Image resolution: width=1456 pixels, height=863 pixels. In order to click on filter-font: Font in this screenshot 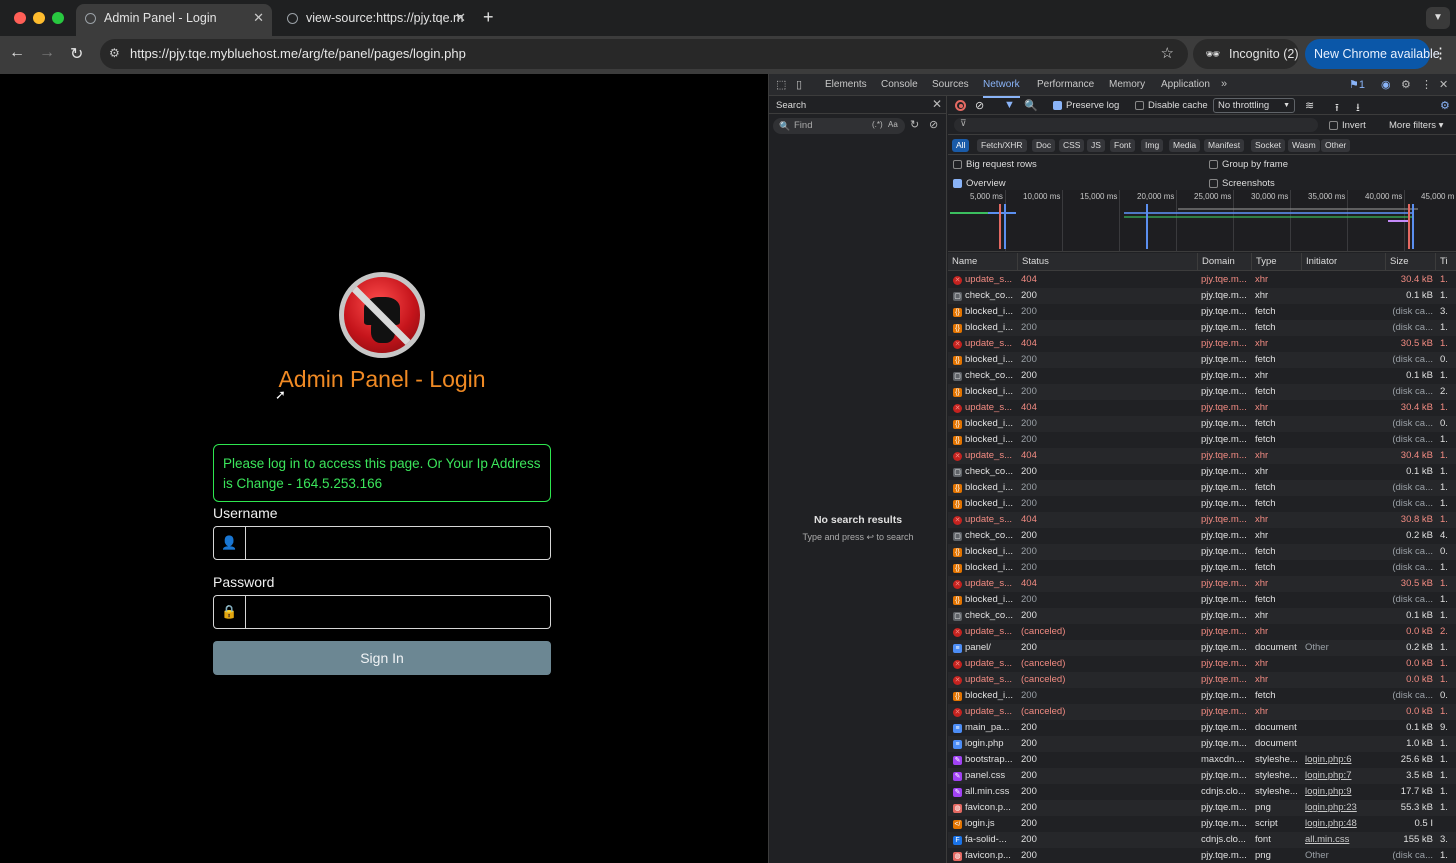, I will do `click(1123, 145)`.